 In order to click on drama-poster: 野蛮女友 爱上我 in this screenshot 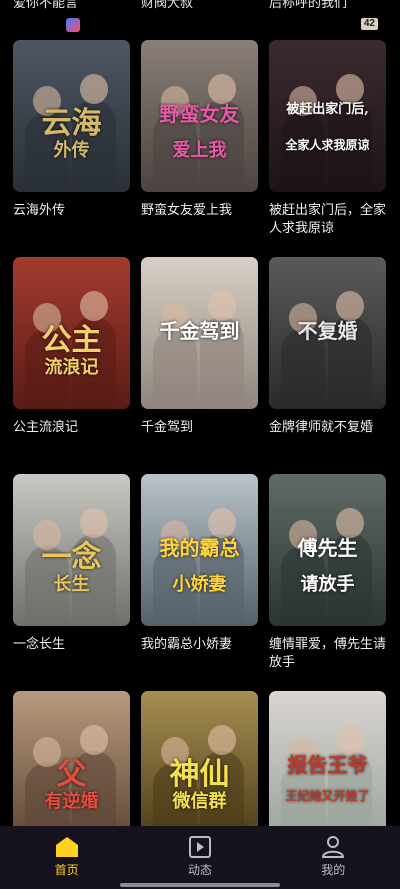, I will do `click(199, 116)`.